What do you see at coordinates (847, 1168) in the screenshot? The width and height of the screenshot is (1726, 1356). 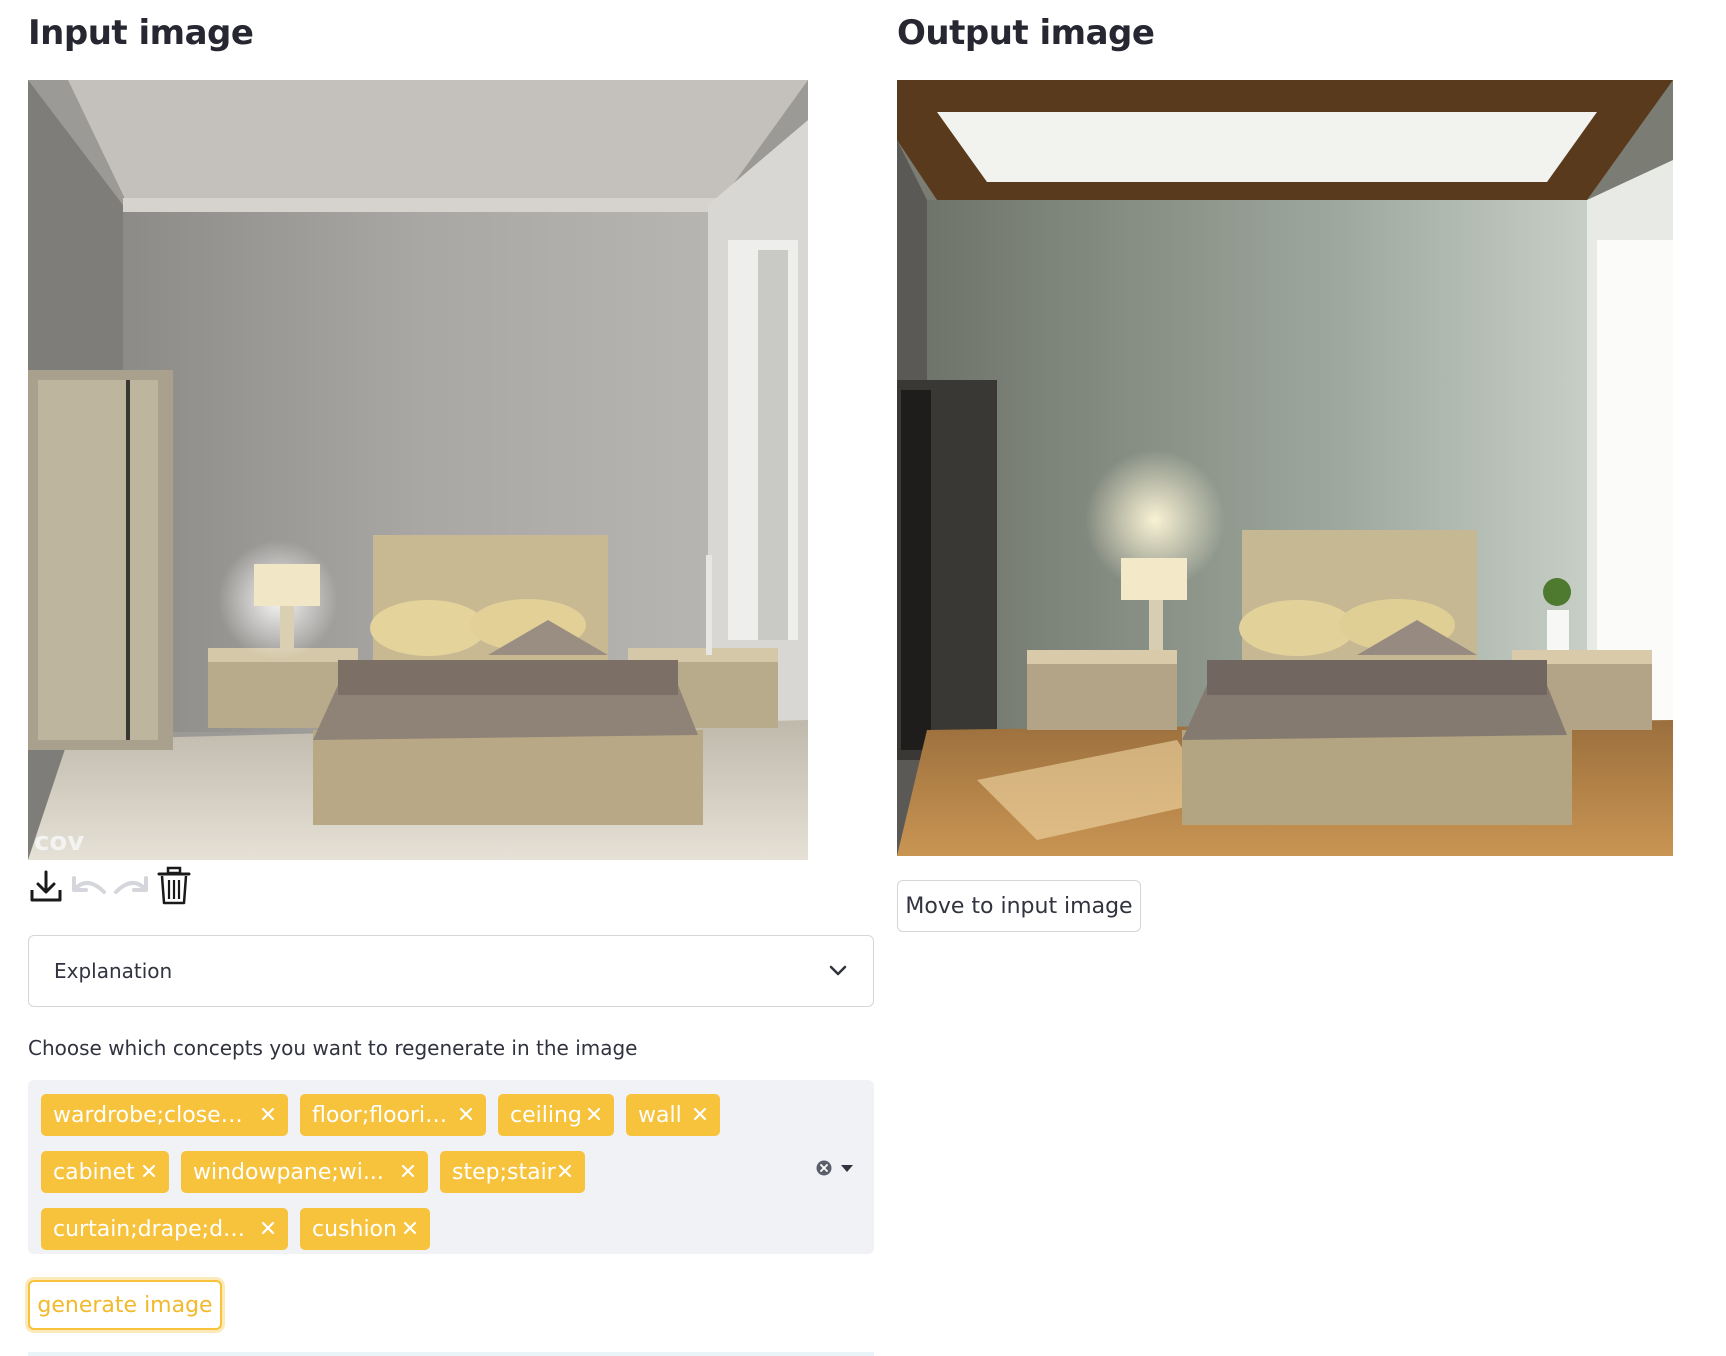 I see `caret-down-icon` at bounding box center [847, 1168].